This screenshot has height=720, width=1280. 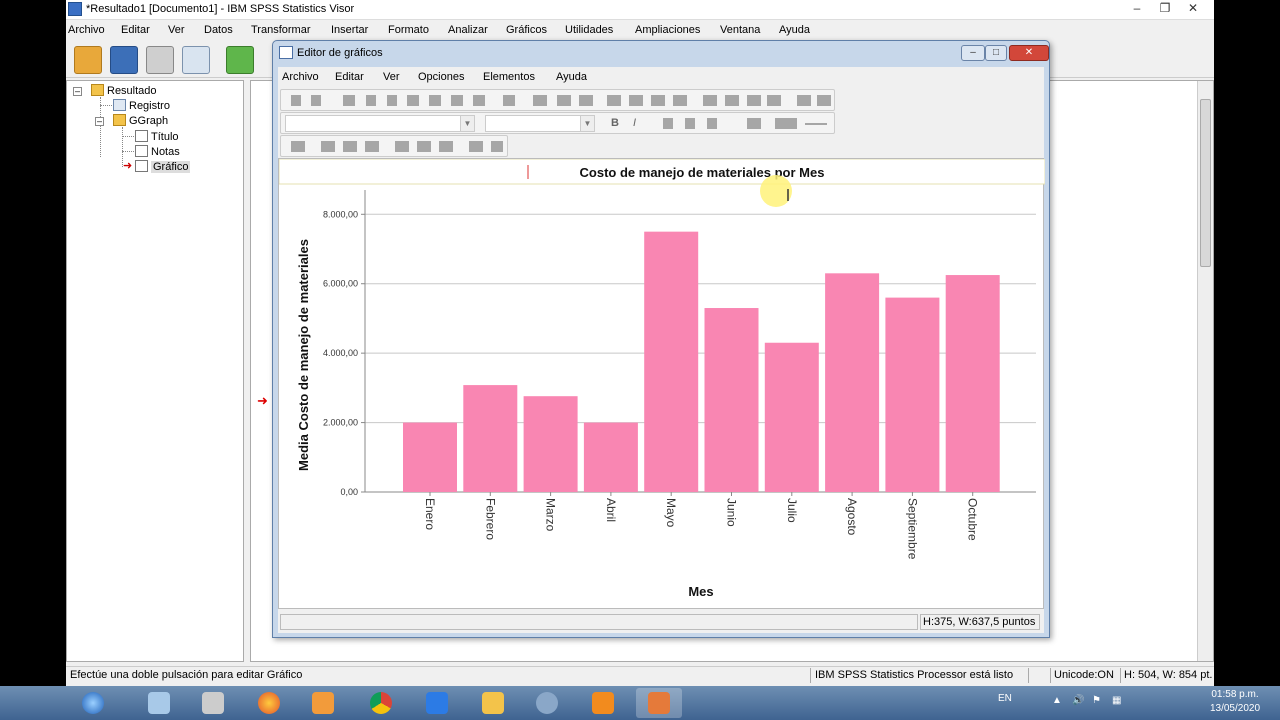 I want to click on menu-editar: Editar, so click(x=135, y=30).